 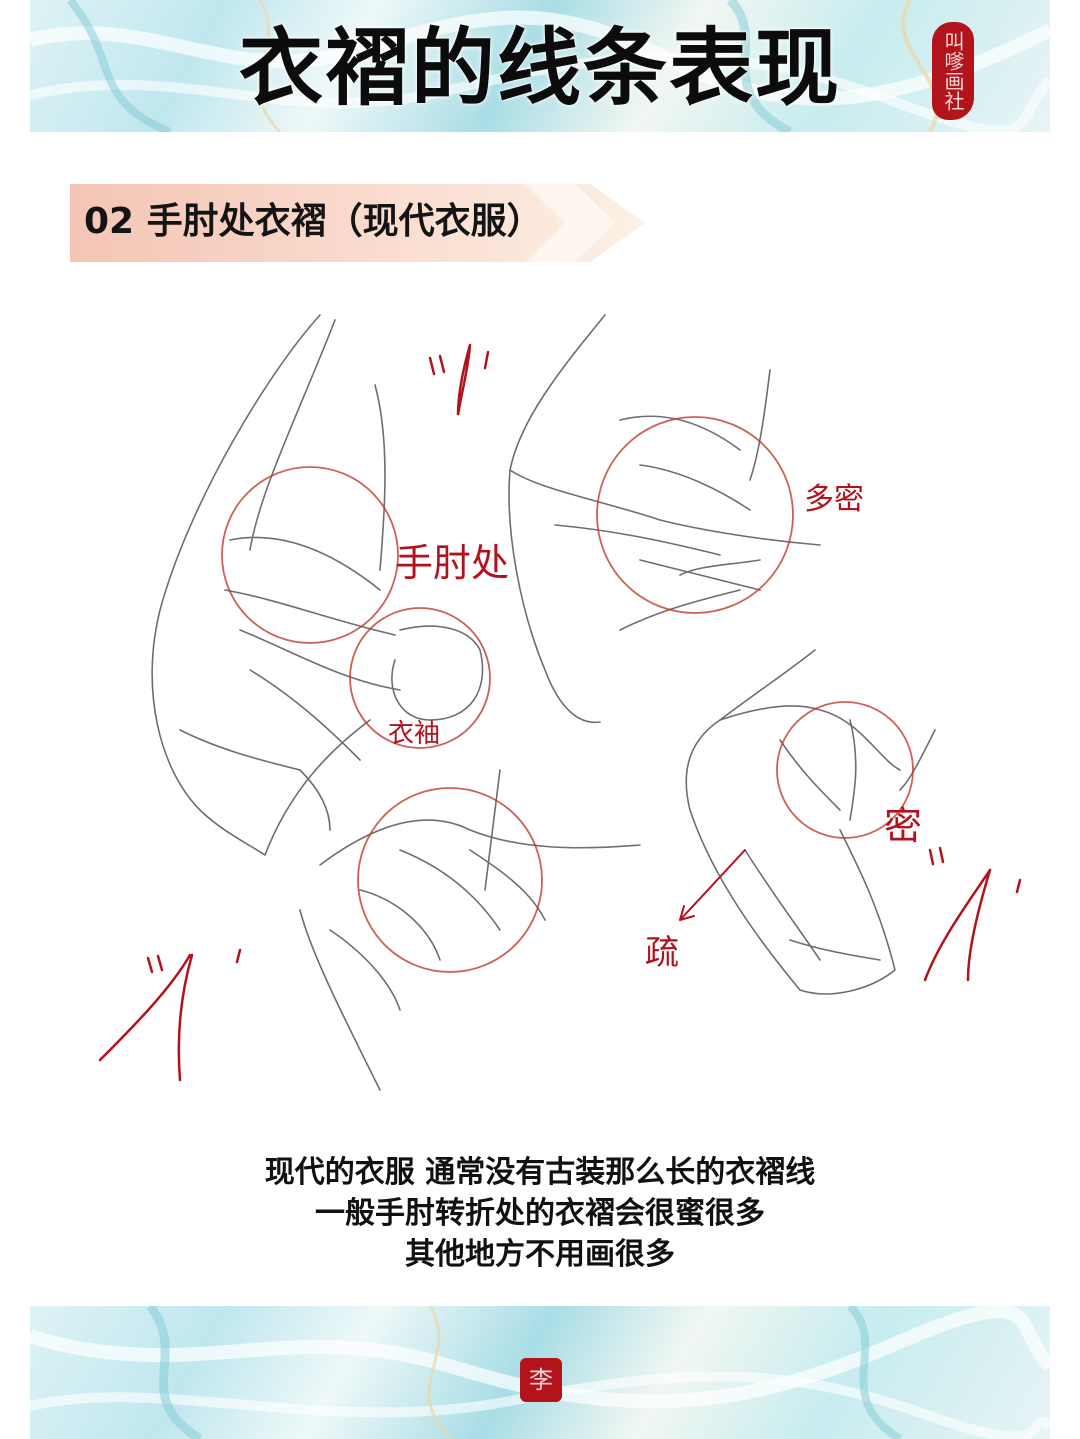 What do you see at coordinates (662, 953) in the screenshot?
I see `annotation-sparse: 疏` at bounding box center [662, 953].